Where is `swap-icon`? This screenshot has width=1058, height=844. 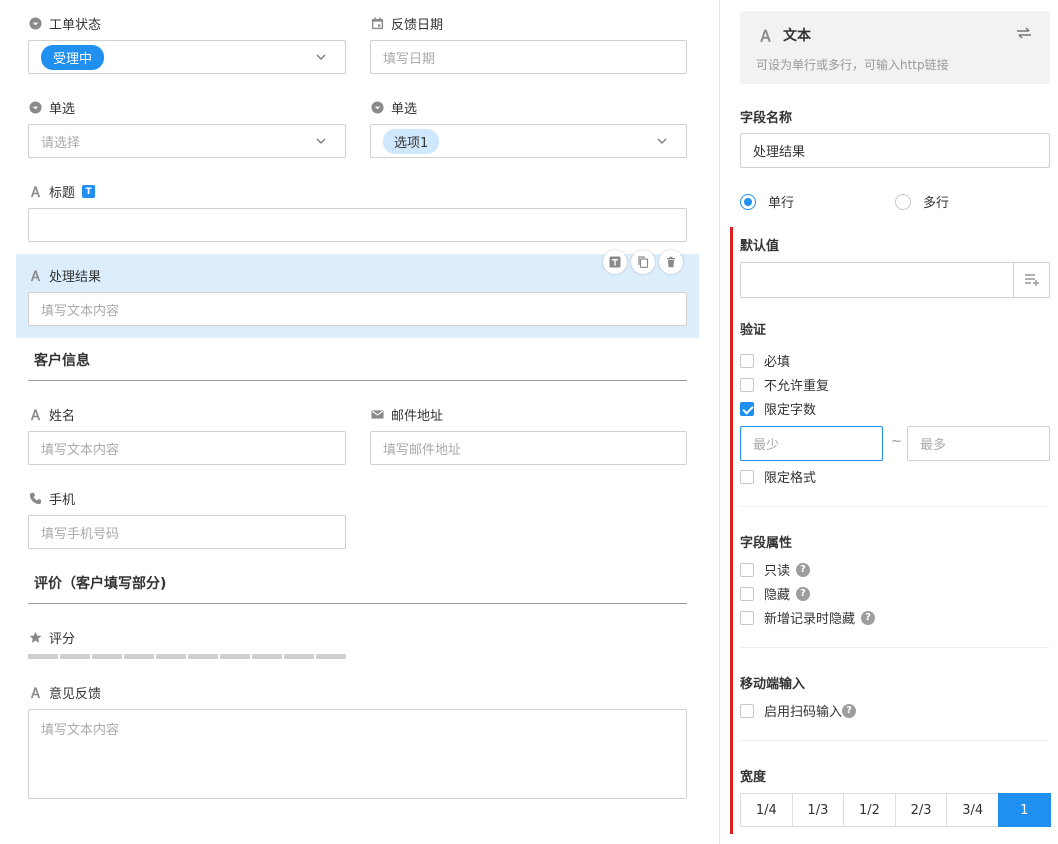 swap-icon is located at coordinates (1024, 35).